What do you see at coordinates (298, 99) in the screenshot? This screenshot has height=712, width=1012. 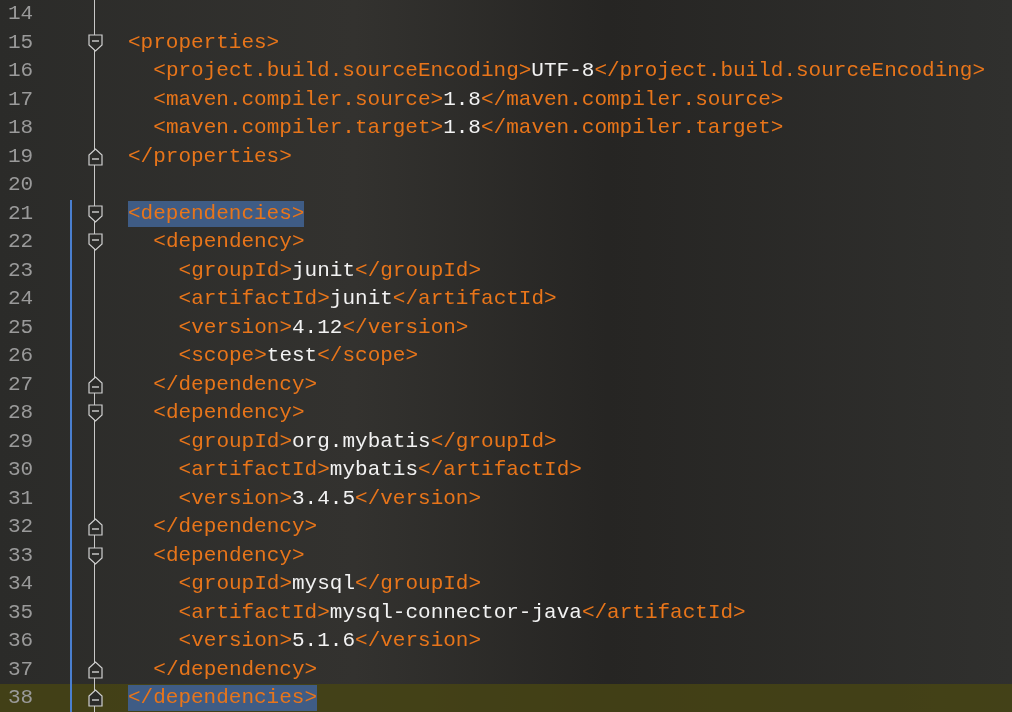 I see `xml-tag: <maven.compiler.source>` at bounding box center [298, 99].